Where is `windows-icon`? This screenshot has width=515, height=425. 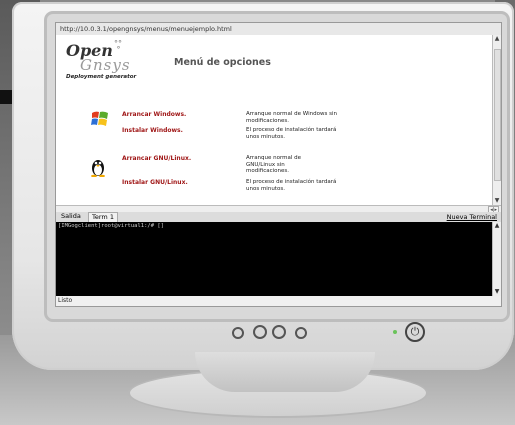
windows-icon is located at coordinates (100, 119).